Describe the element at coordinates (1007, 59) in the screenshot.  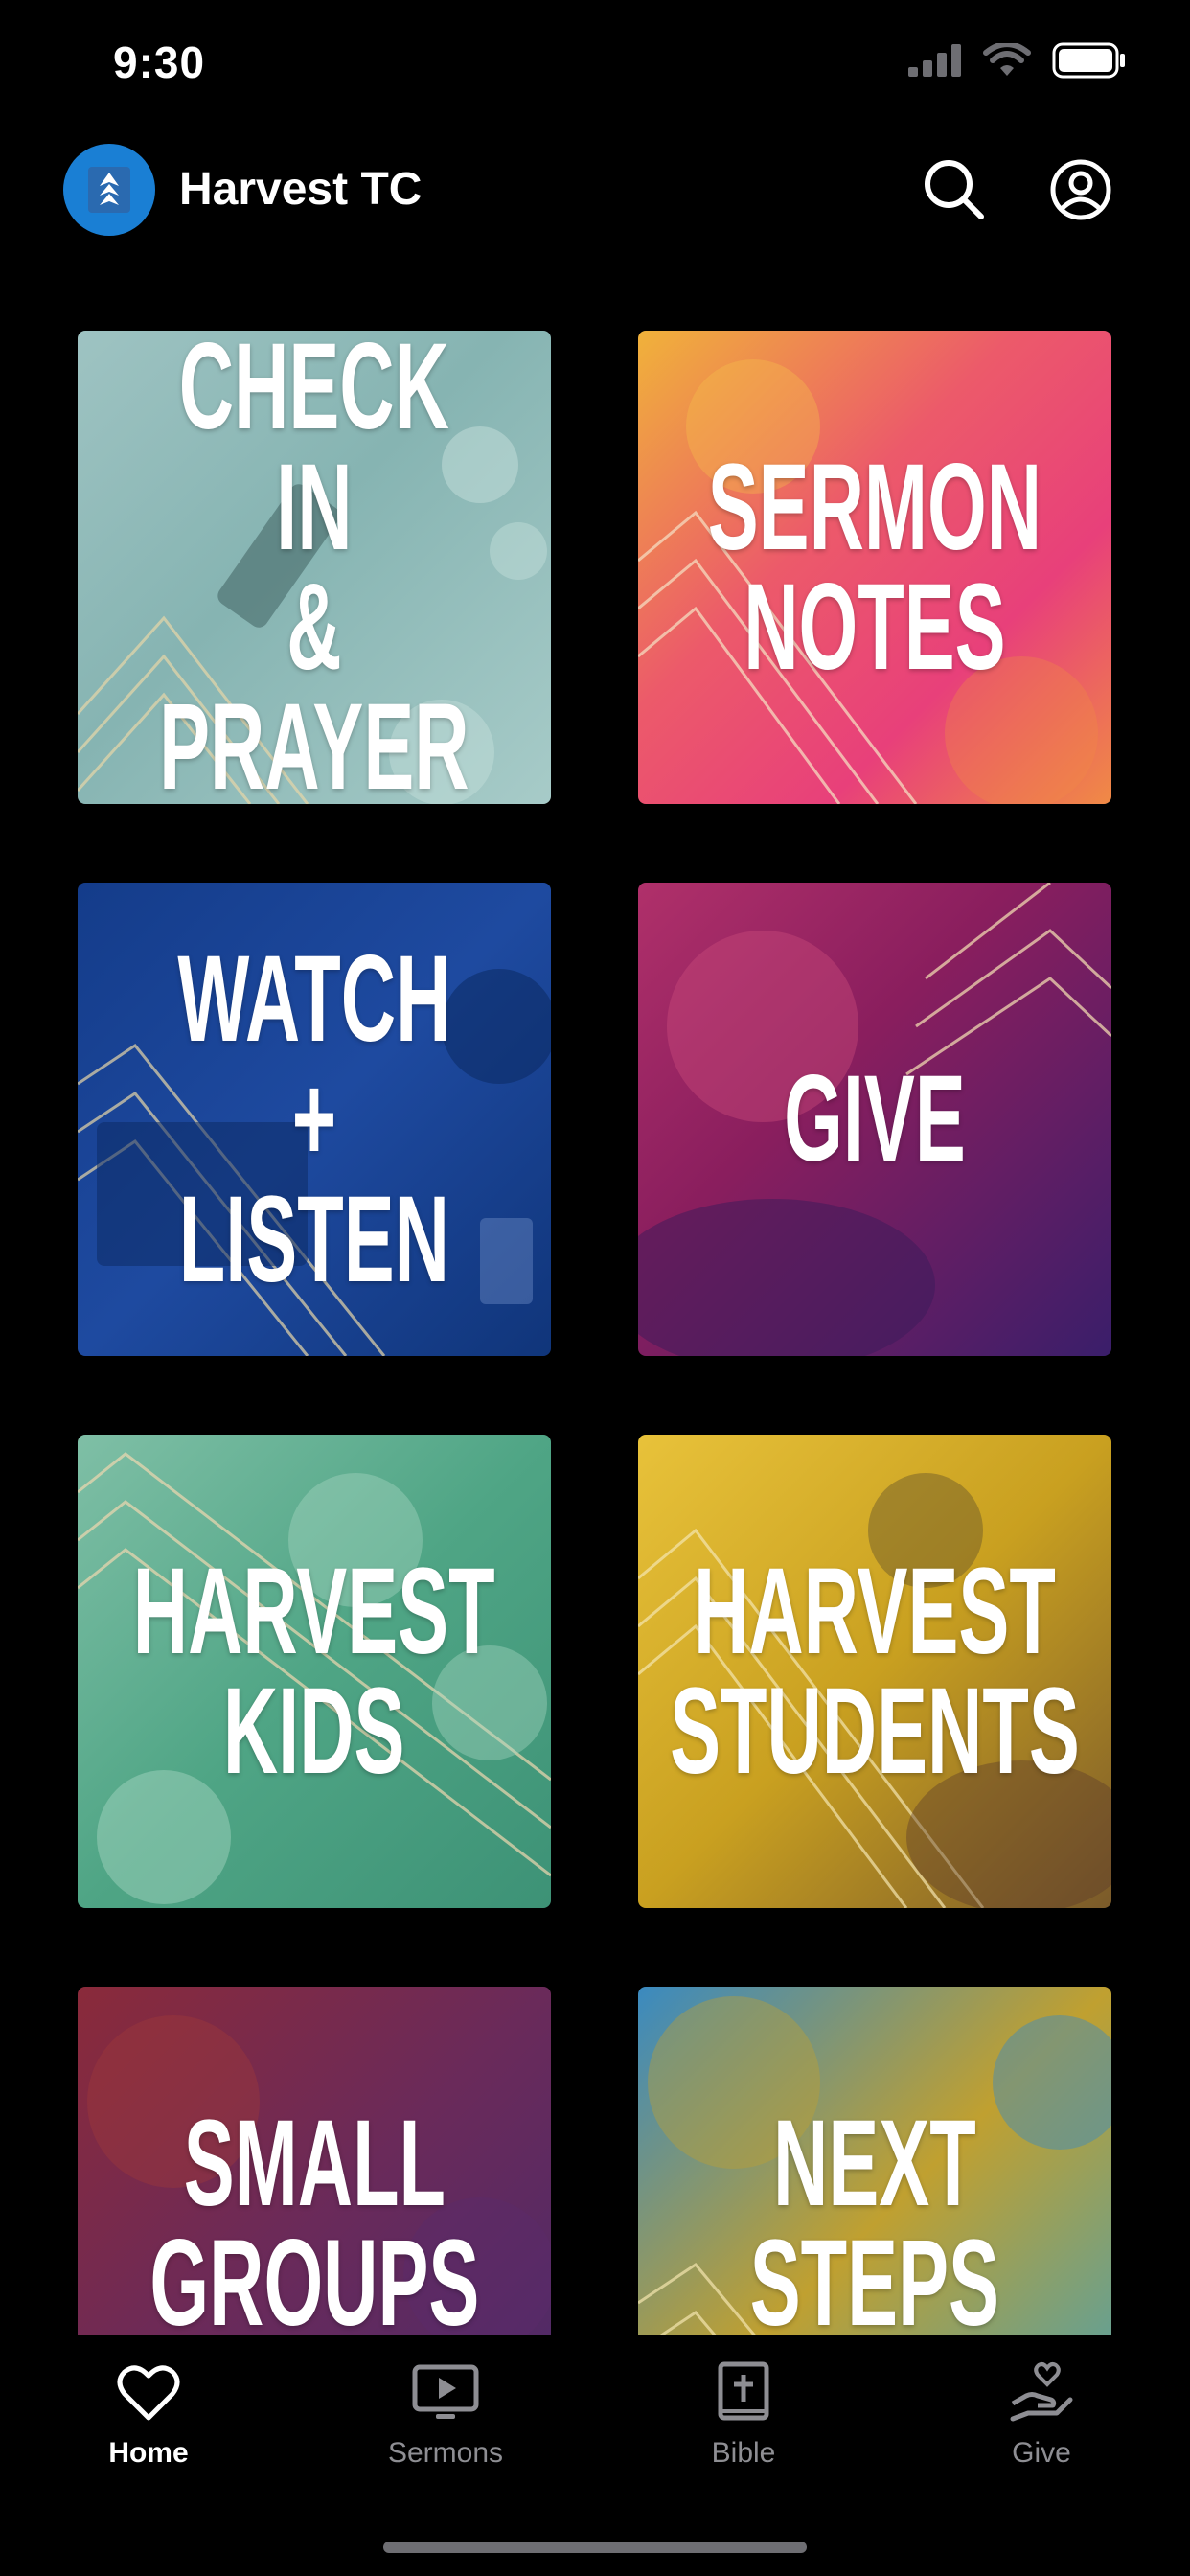
I see `wifi-icon` at that location.